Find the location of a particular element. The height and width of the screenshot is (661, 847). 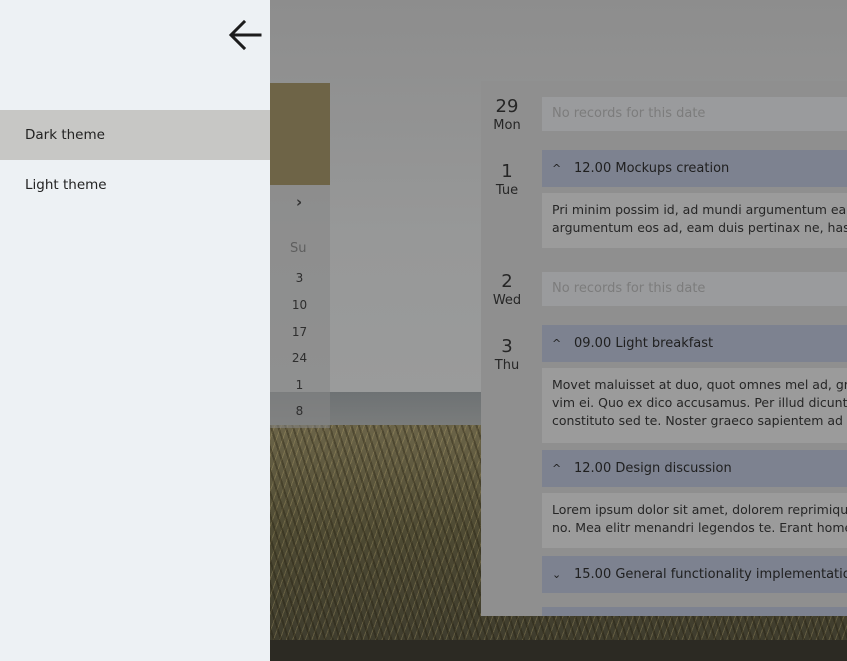

back-button is located at coordinates (245, 35).